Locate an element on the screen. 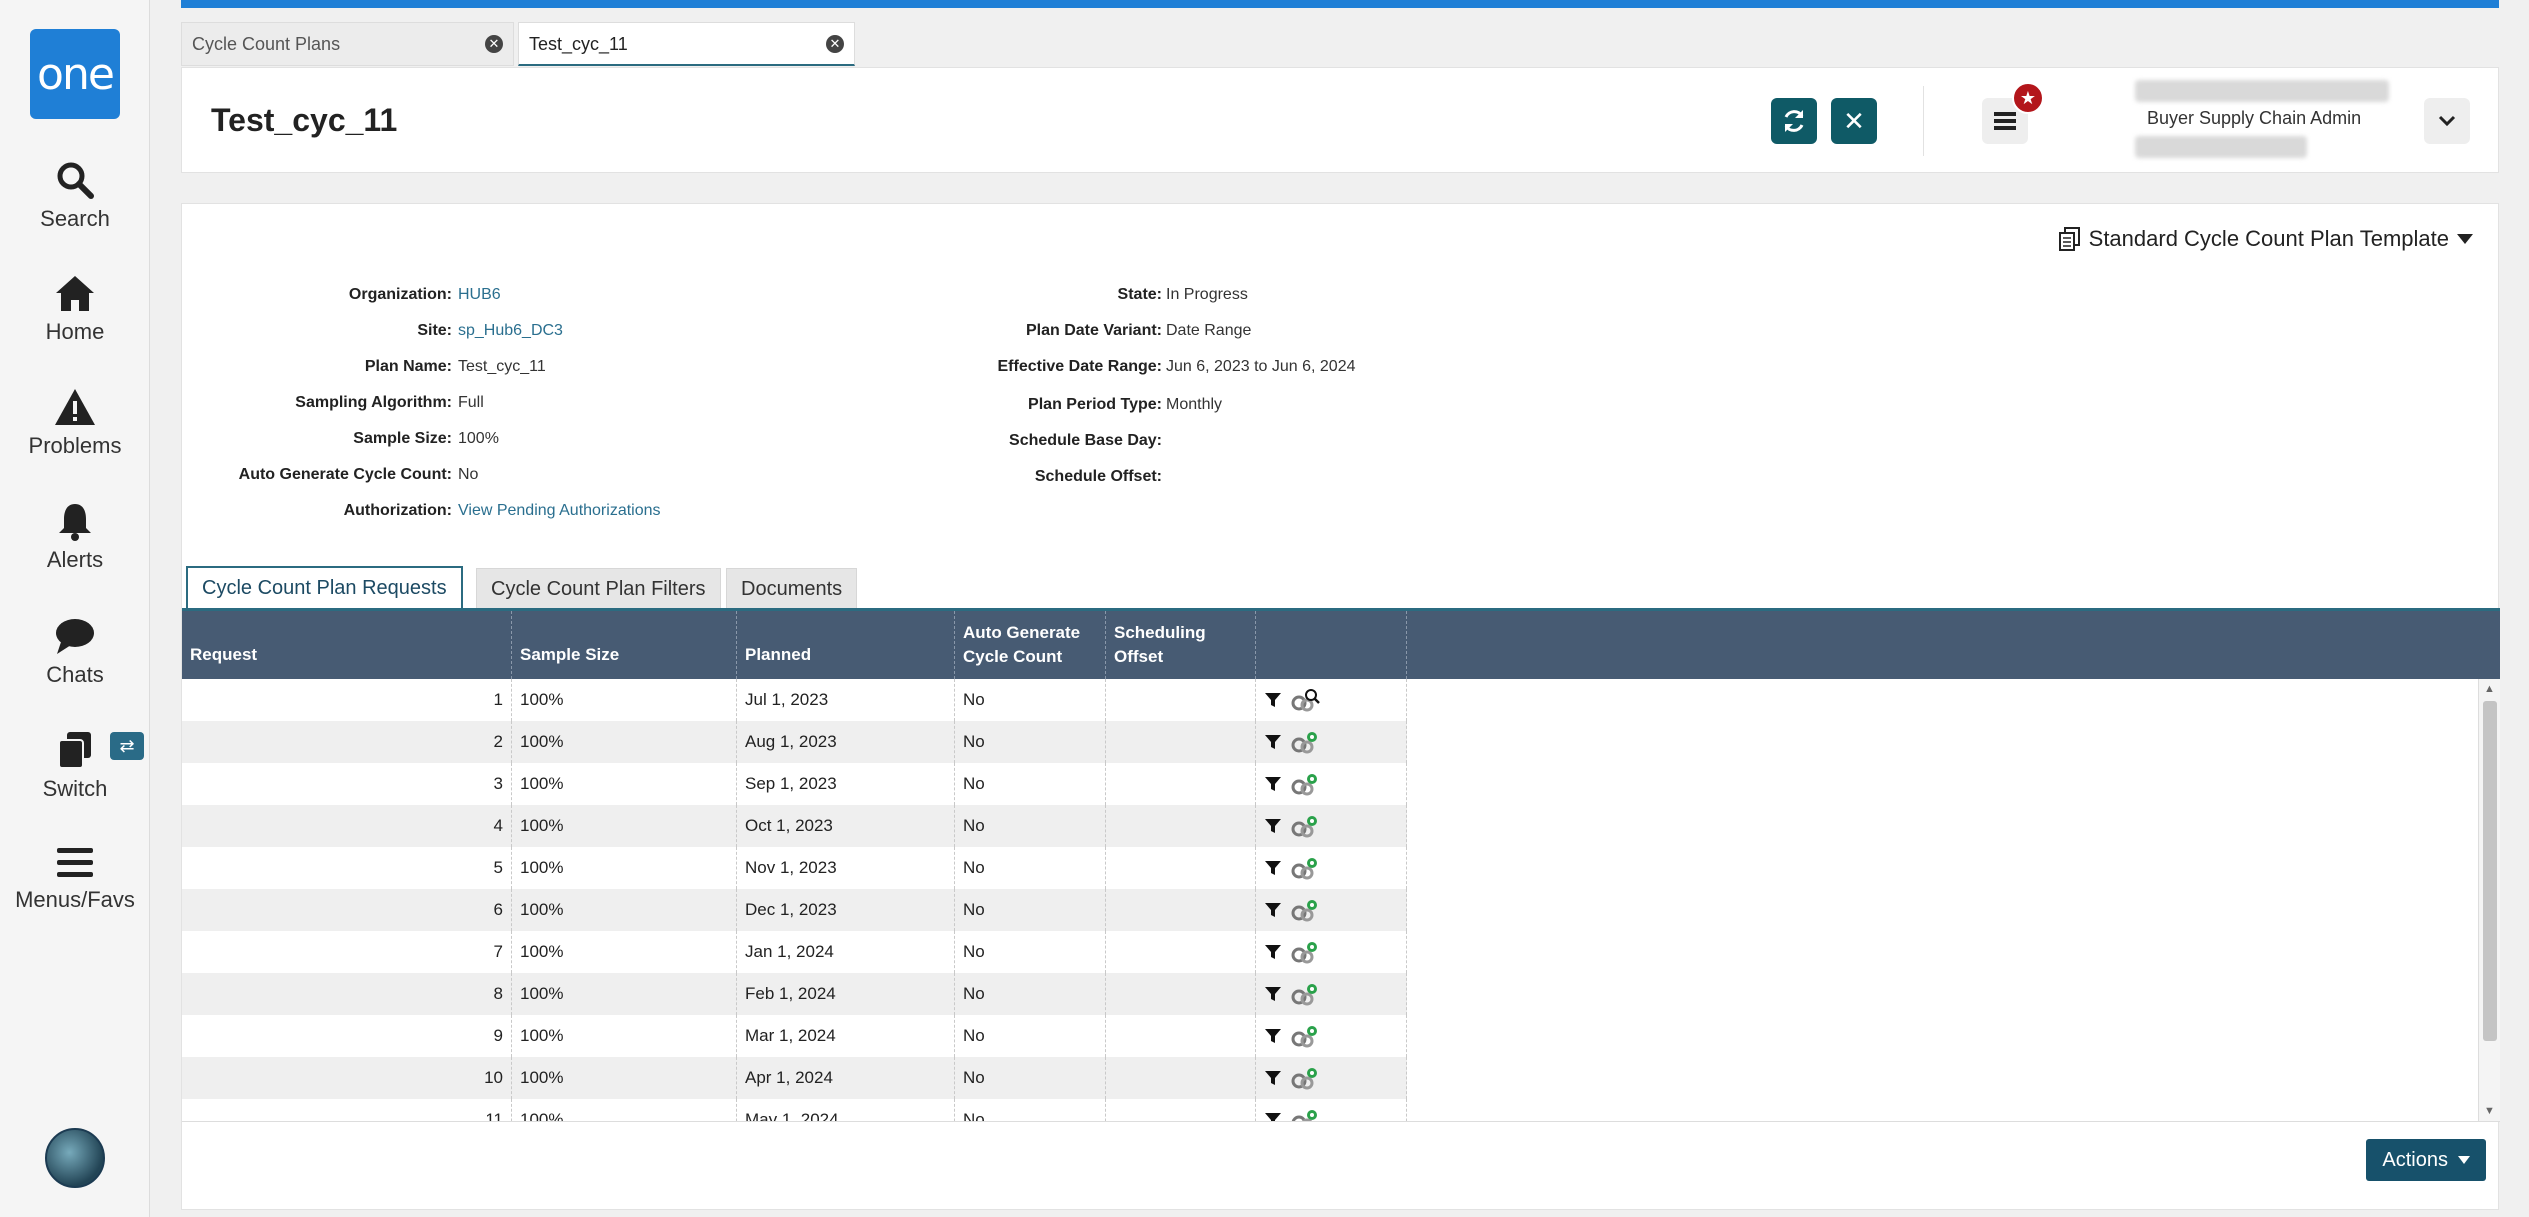 The image size is (2529, 1217). field-label: Sampling Algorithm: is located at coordinates (373, 402).